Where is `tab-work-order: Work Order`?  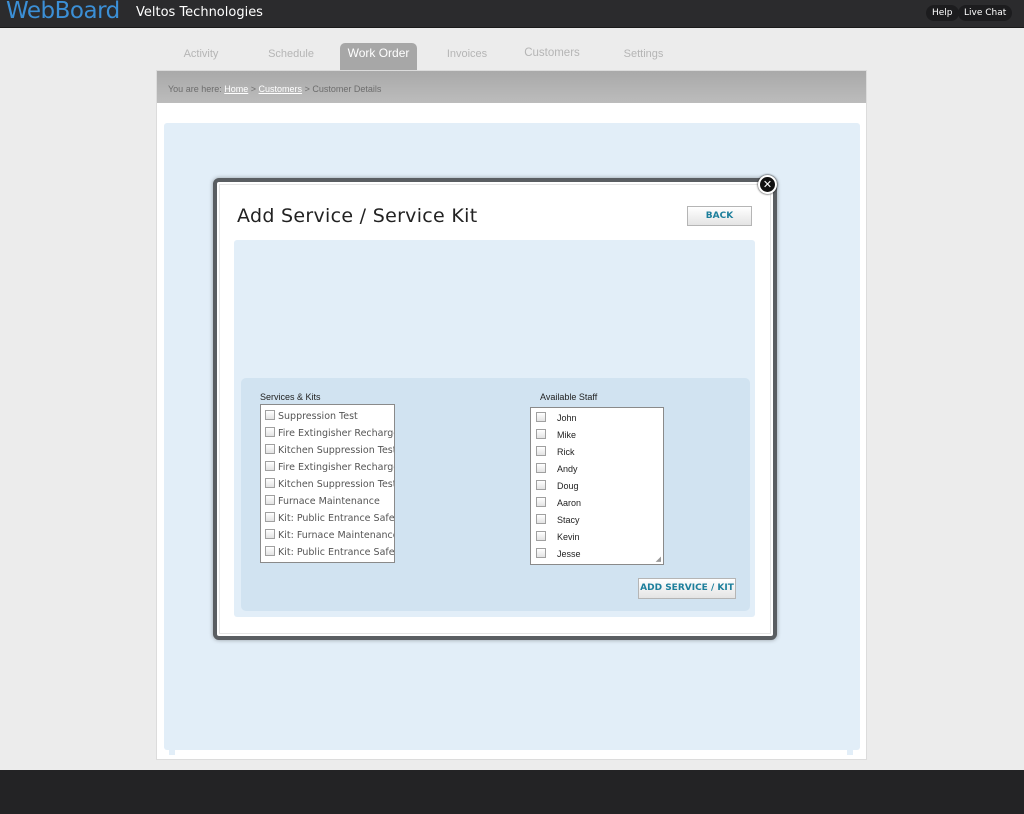
tab-work-order: Work Order is located at coordinates (378, 56).